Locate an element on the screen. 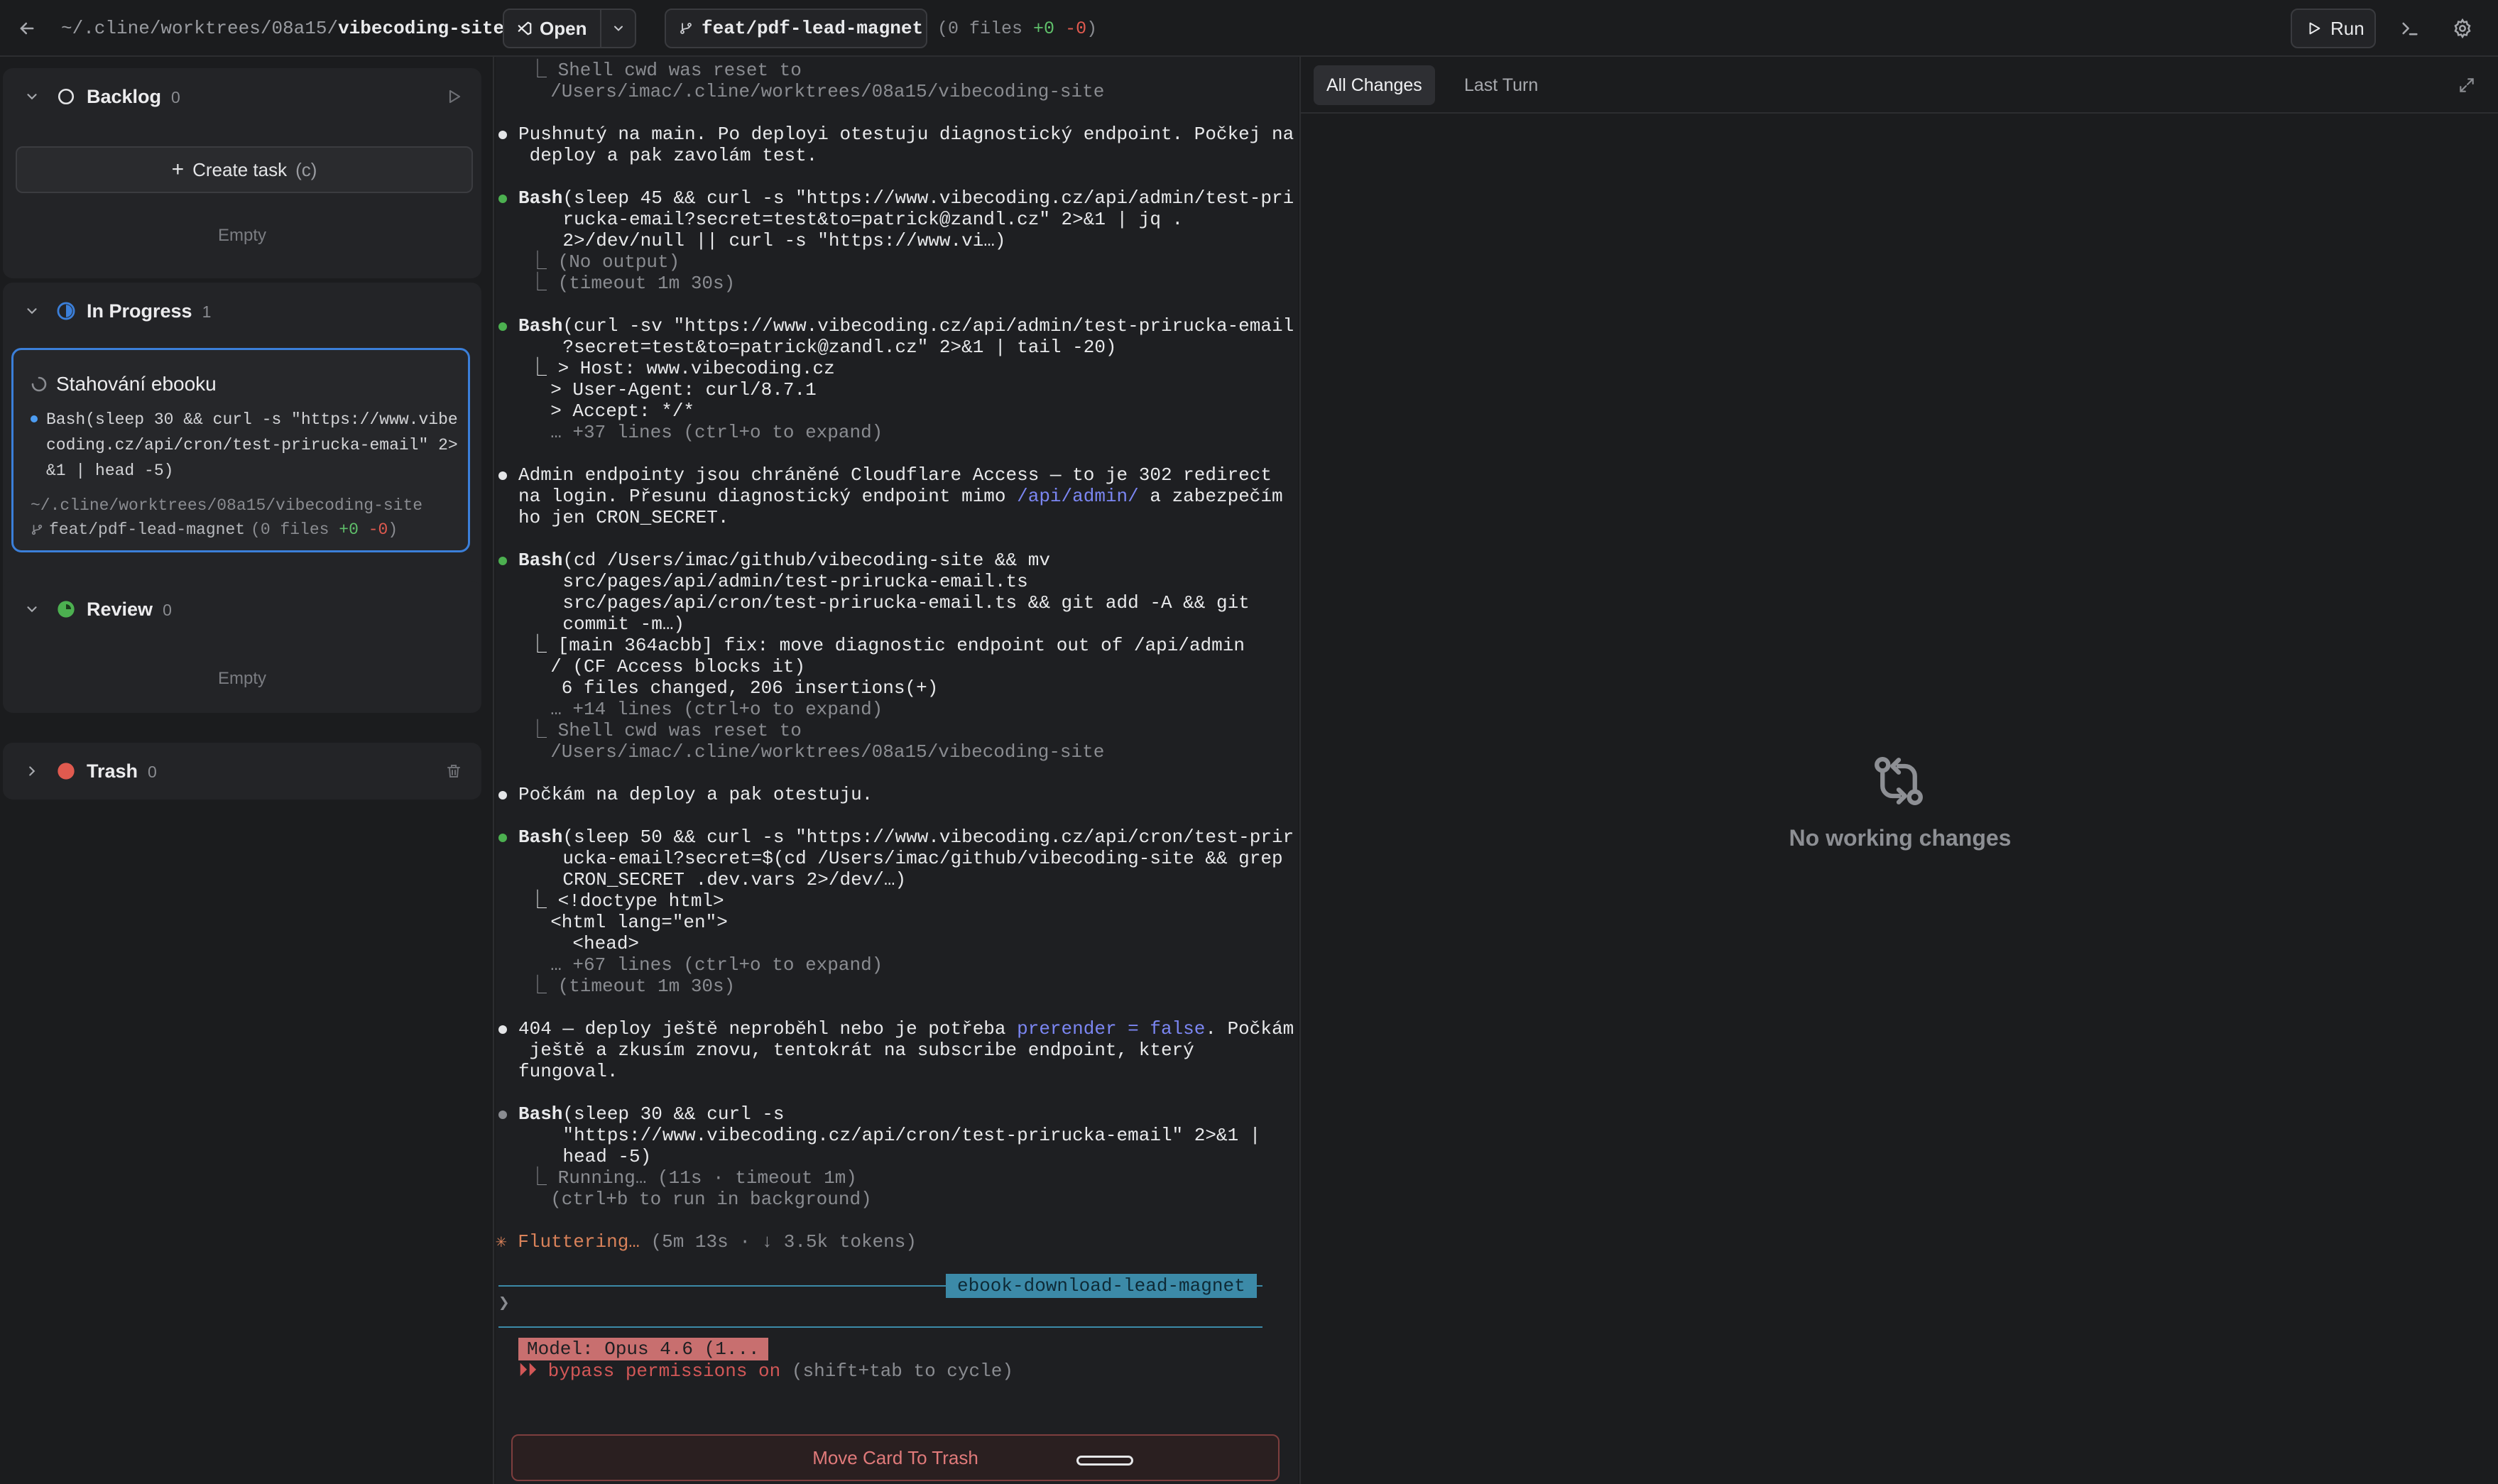  branch-button: feat/pdf-lead-magnet is located at coordinates (796, 28).